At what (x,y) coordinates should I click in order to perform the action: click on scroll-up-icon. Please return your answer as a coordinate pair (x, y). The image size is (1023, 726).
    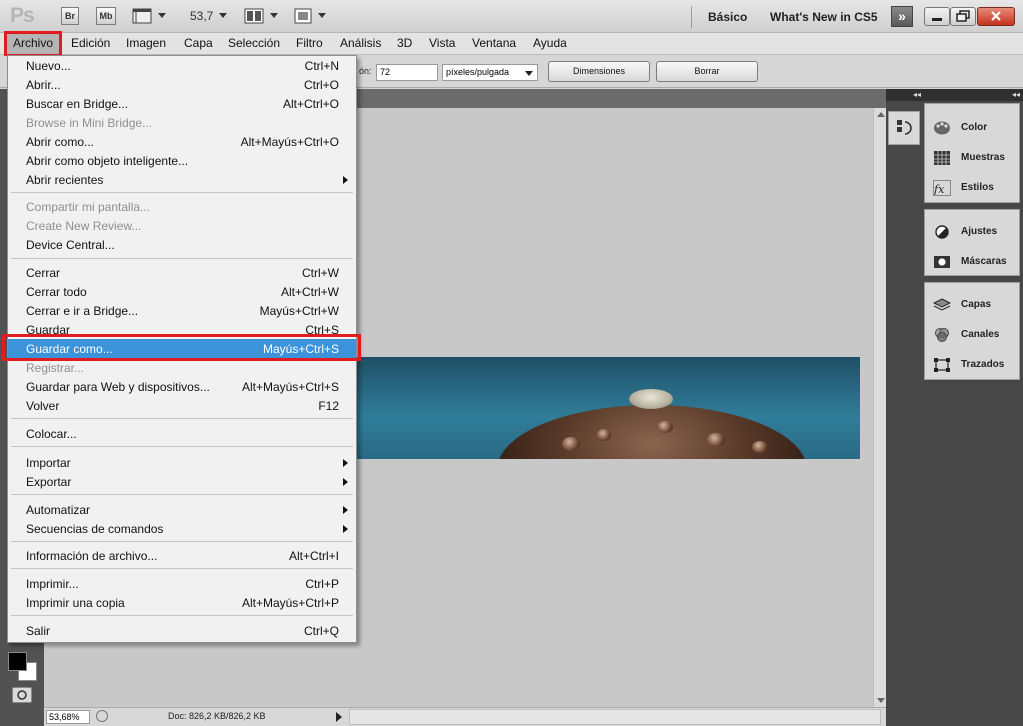
    Looking at the image, I should click on (881, 114).